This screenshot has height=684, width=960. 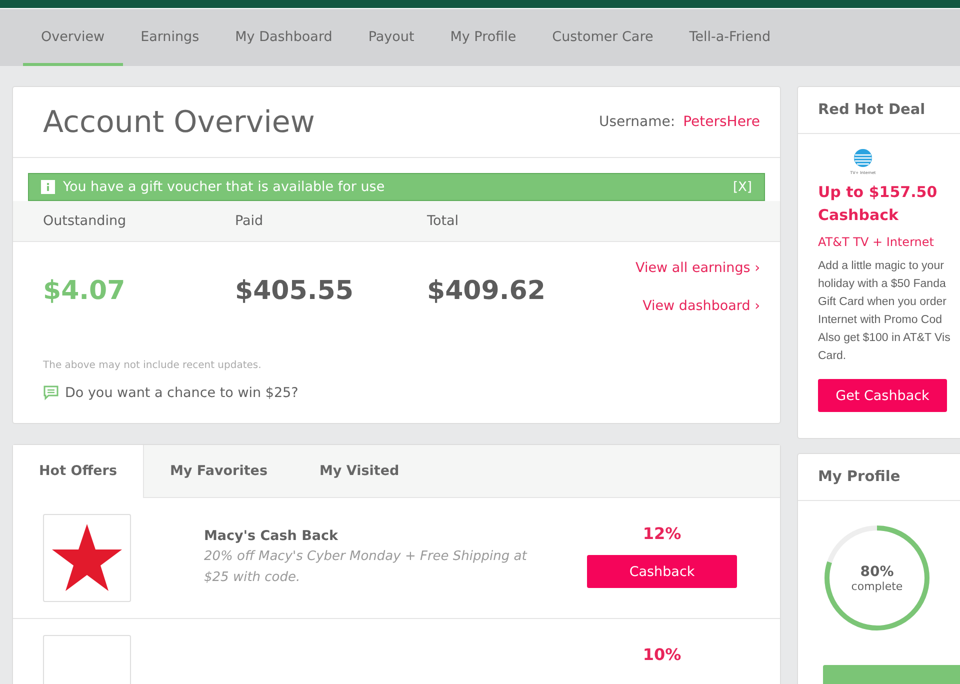 I want to click on page-title: Account Overview, so click(x=179, y=122).